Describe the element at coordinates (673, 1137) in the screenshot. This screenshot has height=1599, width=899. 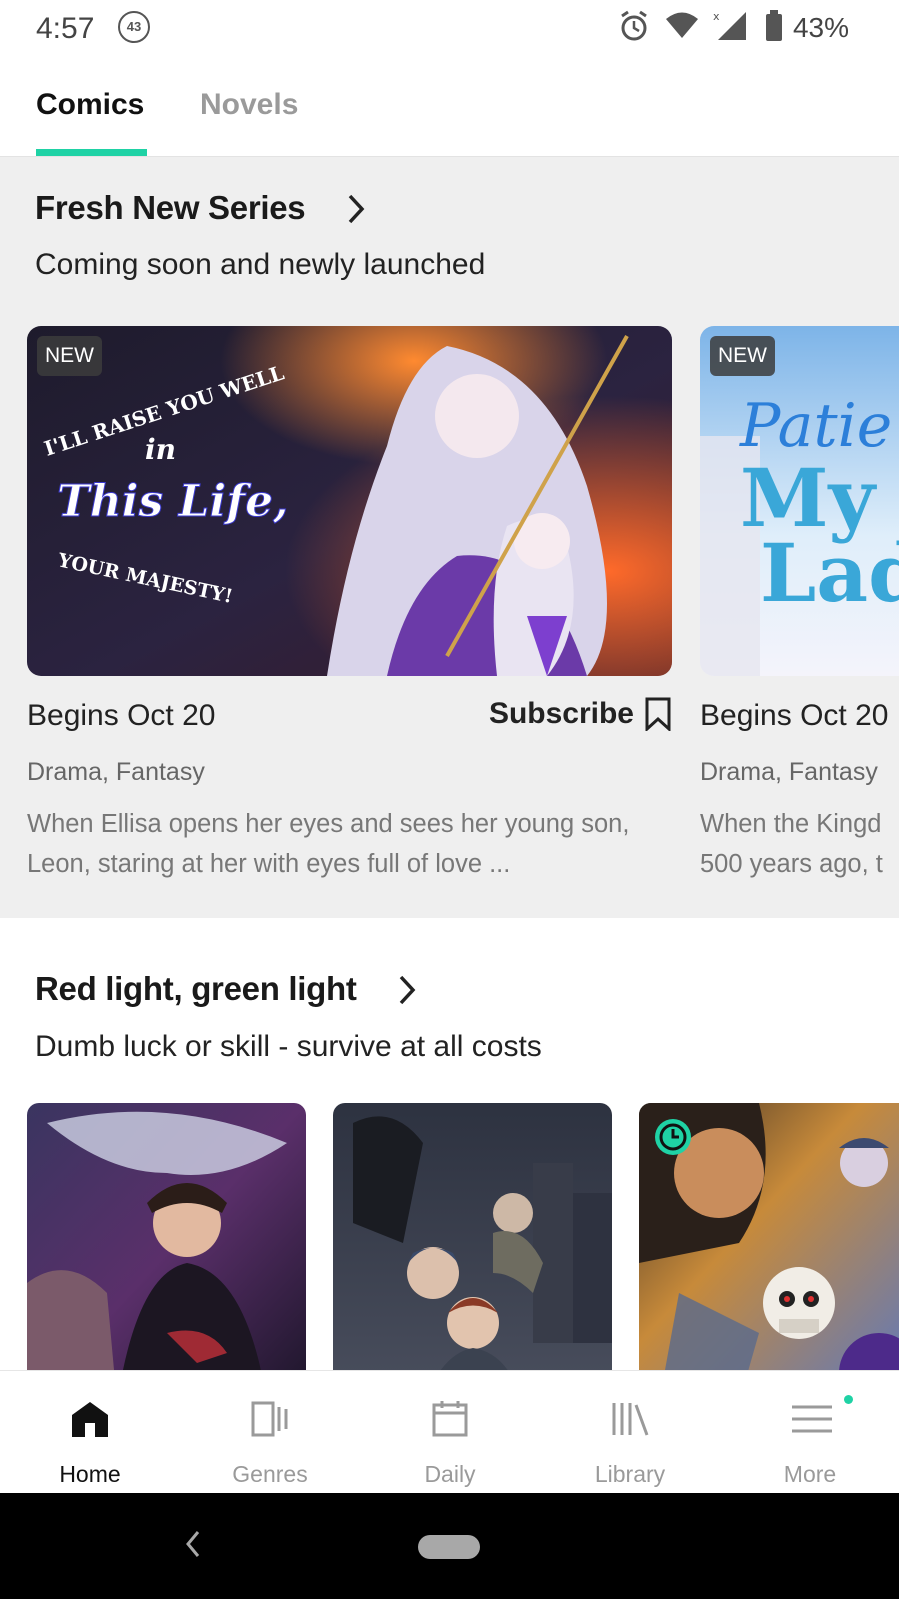
I see `clock-icon` at that location.